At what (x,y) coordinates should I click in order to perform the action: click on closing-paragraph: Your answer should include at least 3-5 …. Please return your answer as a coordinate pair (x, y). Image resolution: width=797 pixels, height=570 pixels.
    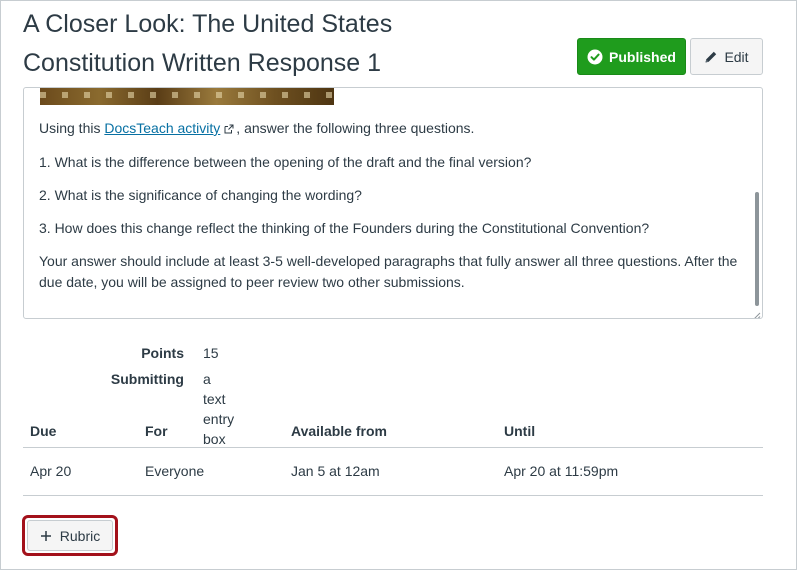
    Looking at the image, I should click on (388, 271).